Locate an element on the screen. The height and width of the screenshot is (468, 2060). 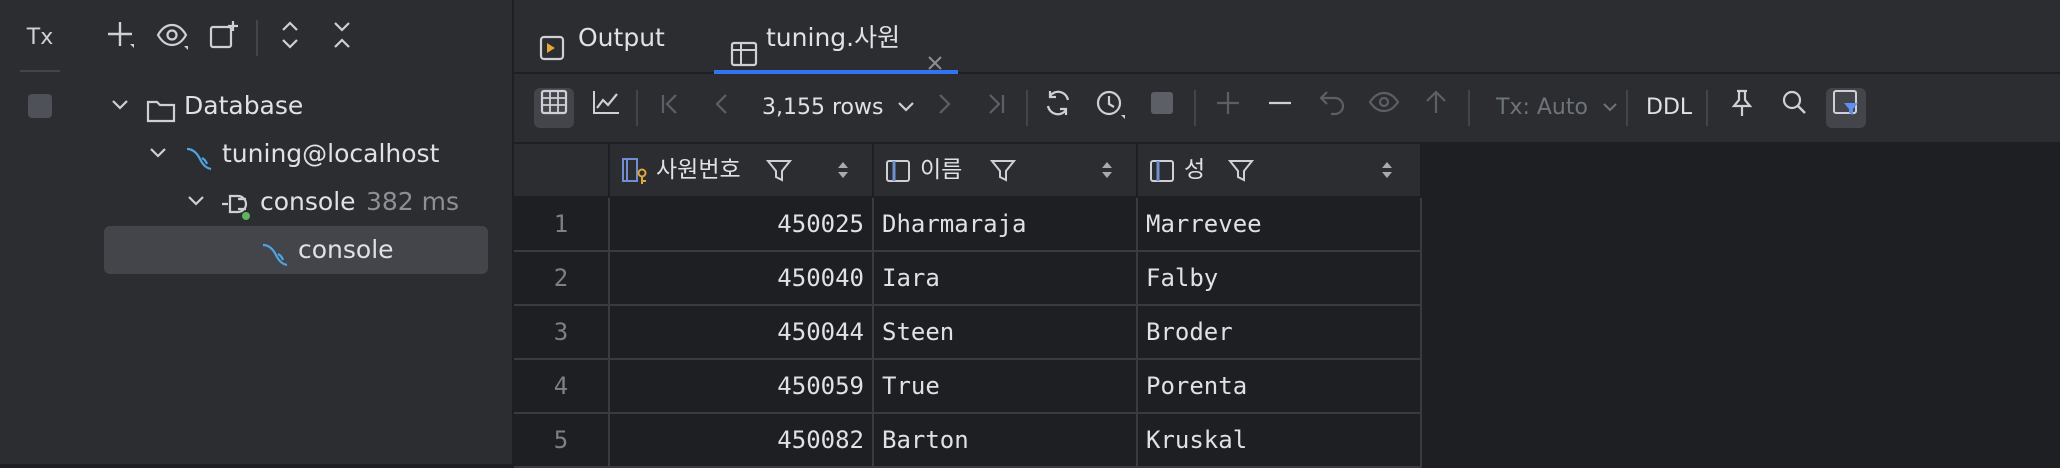
last-page-icon is located at coordinates (996, 108).